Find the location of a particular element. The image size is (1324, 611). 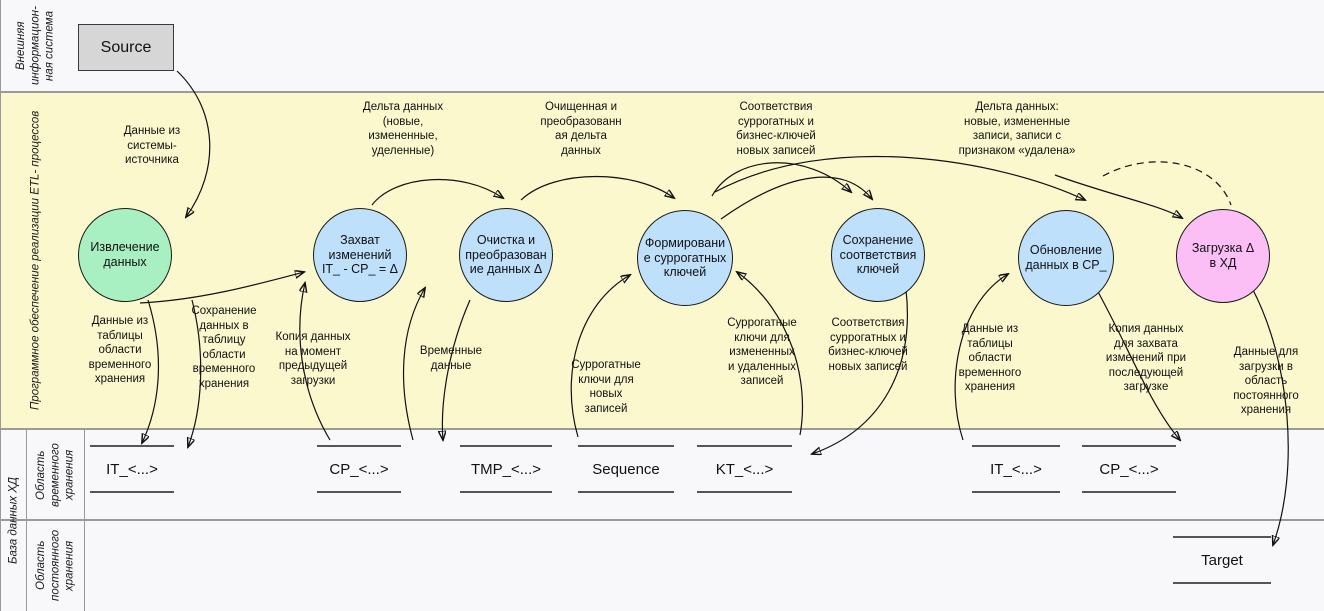

store-it-right-label: IT_<...> is located at coordinates (1016, 469).